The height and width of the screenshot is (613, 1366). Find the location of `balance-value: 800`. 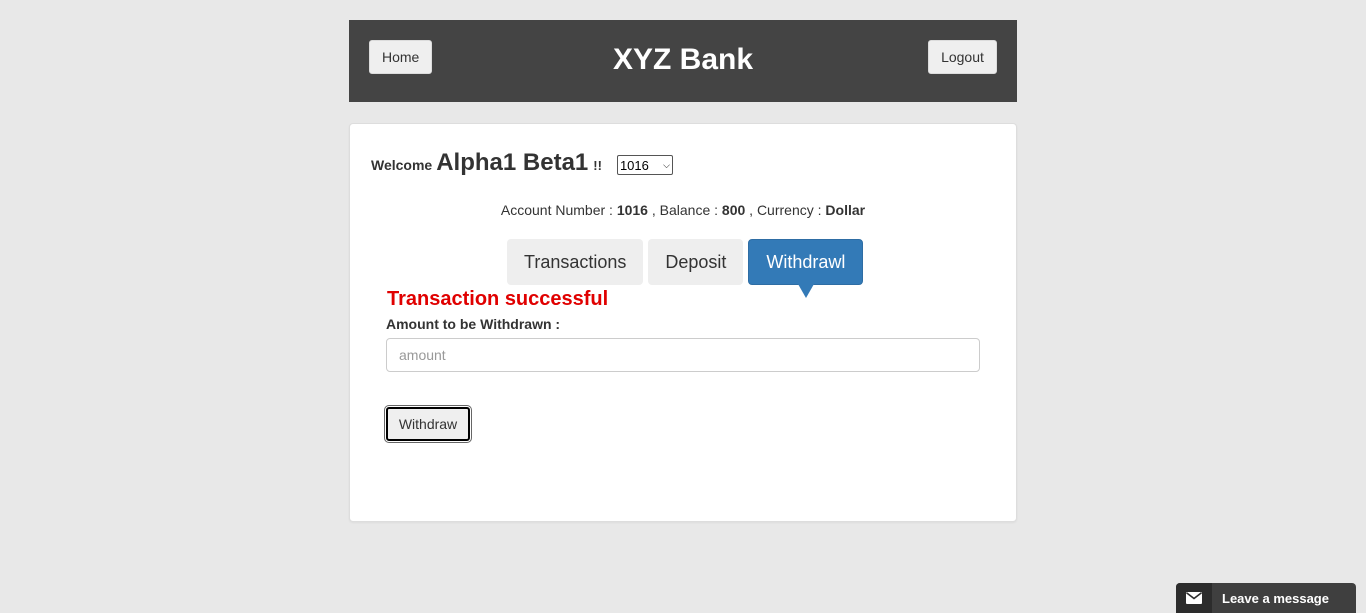

balance-value: 800 is located at coordinates (733, 210).